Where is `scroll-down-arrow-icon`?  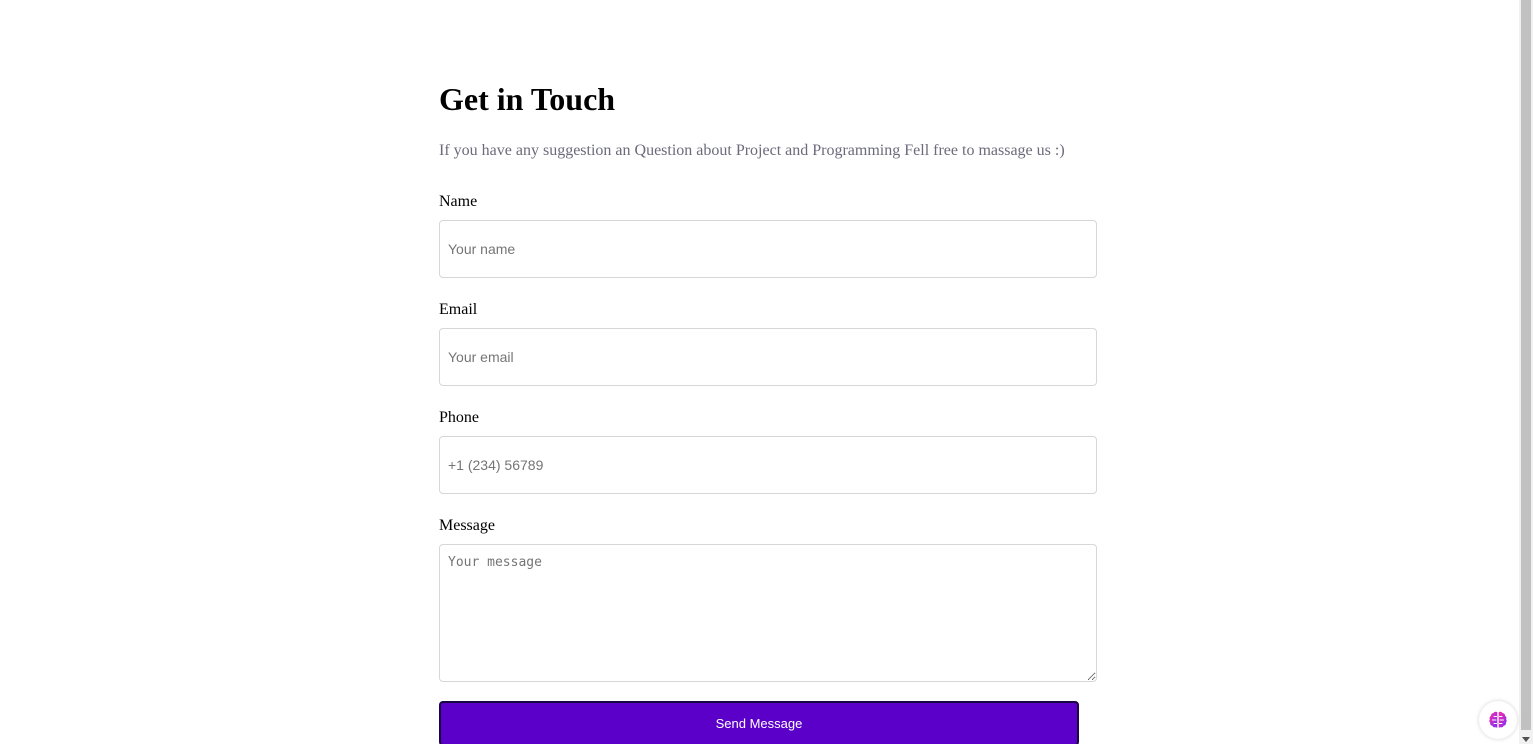 scroll-down-arrow-icon is located at coordinates (1526, 739).